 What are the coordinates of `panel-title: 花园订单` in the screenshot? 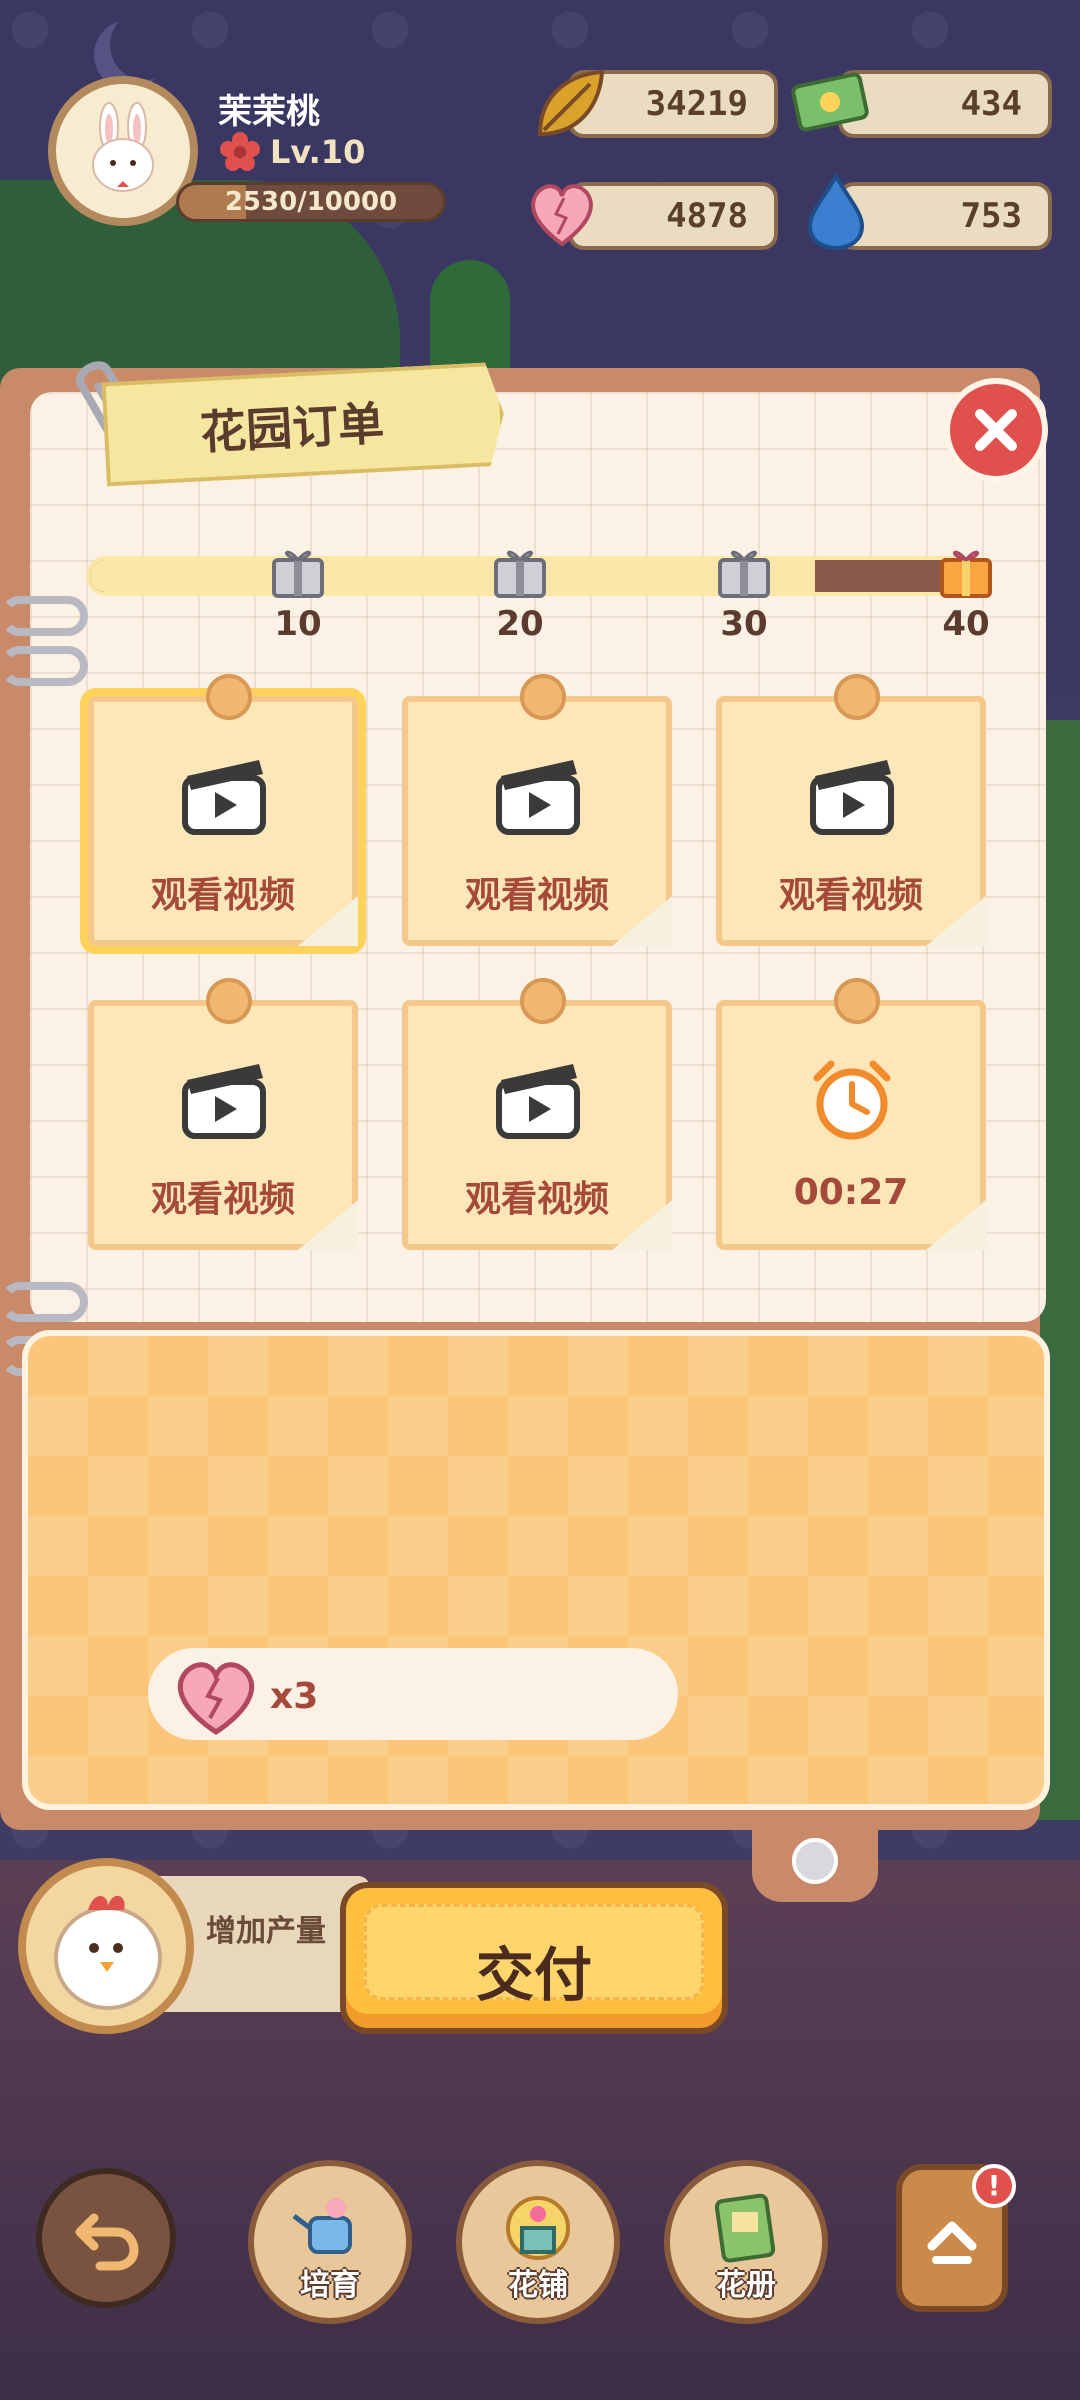 It's located at (292, 428).